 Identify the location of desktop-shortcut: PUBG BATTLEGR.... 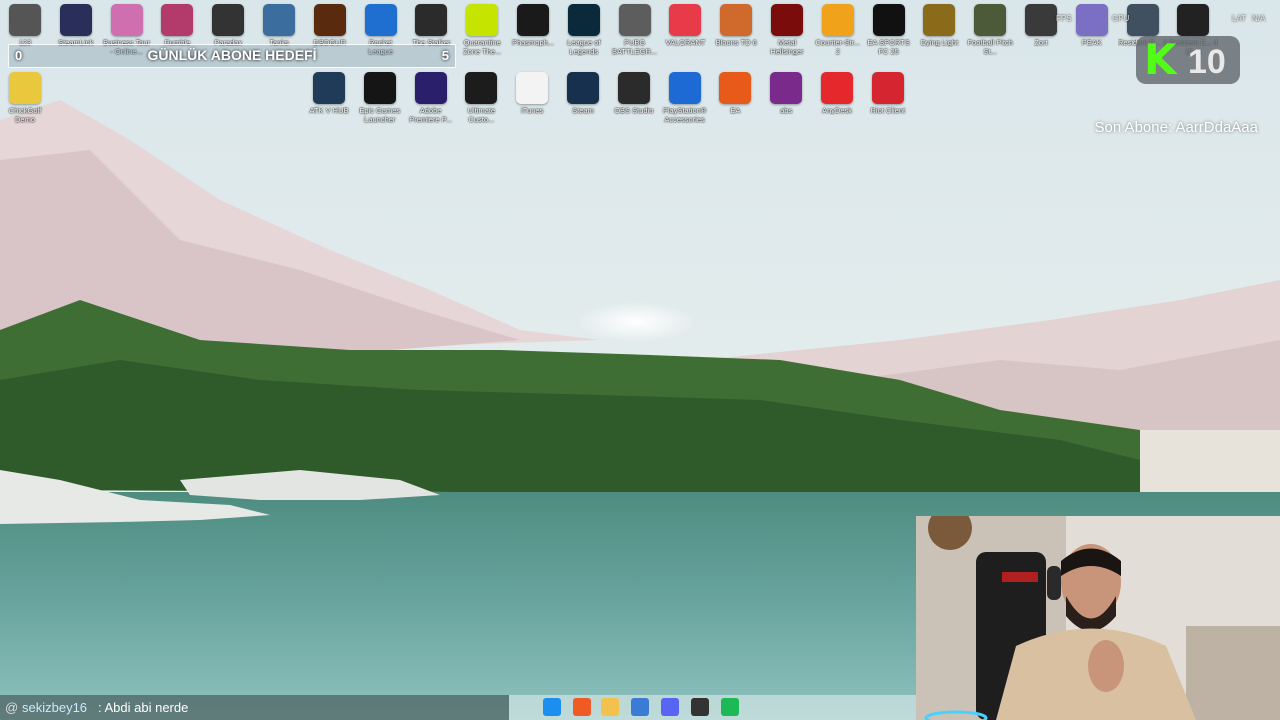
(635, 28).